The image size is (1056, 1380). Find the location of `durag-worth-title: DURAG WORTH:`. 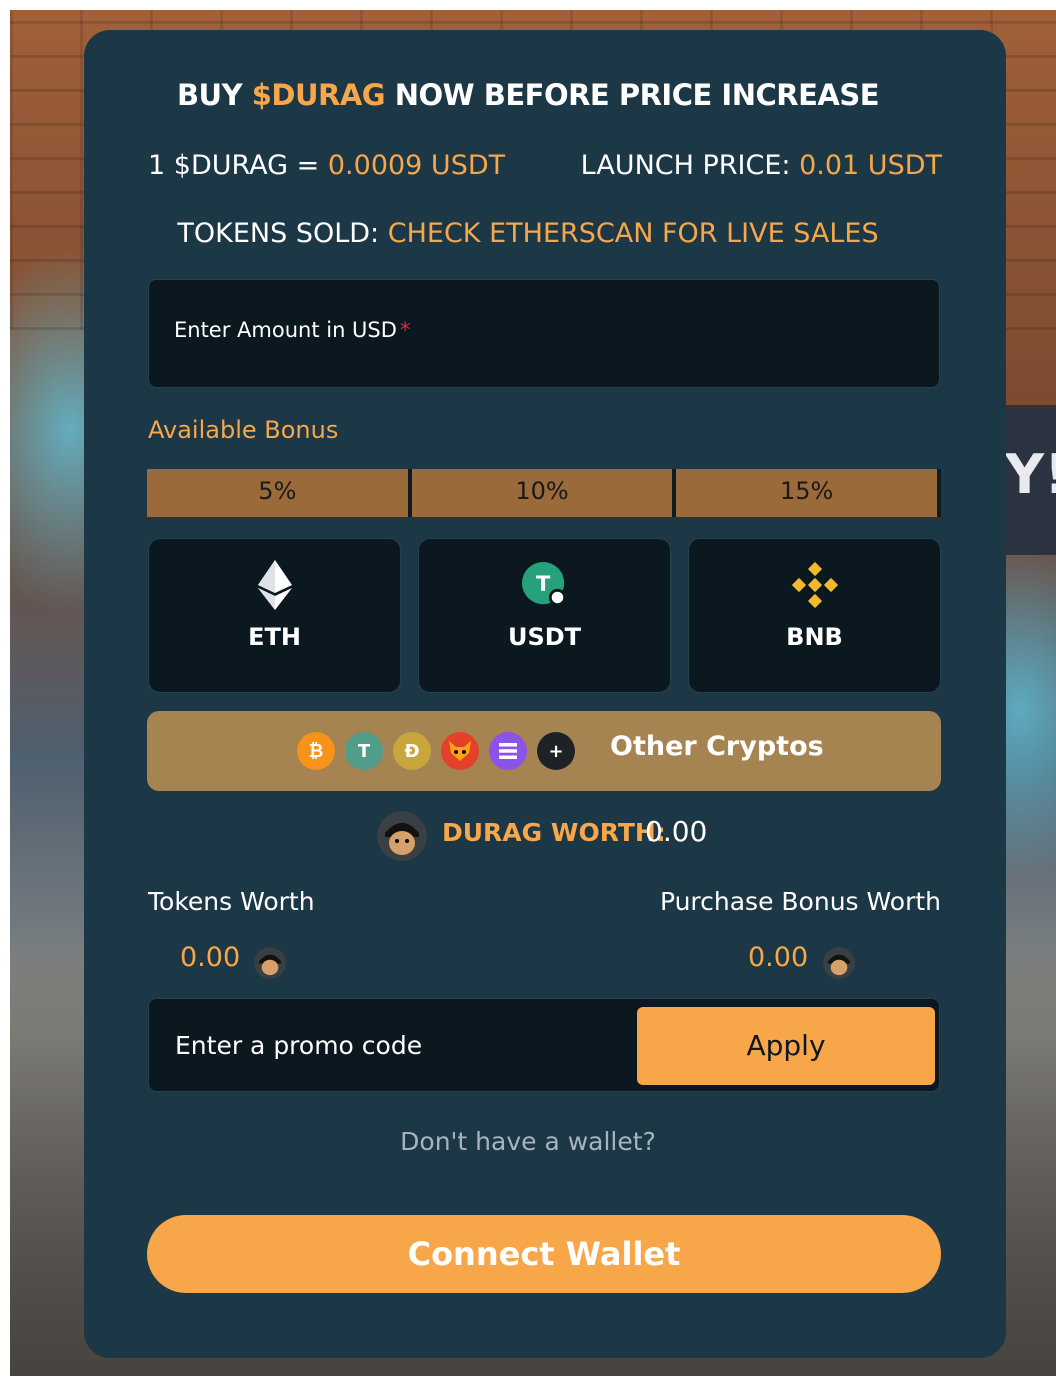

durag-worth-title: DURAG WORTH: is located at coordinates (554, 832).